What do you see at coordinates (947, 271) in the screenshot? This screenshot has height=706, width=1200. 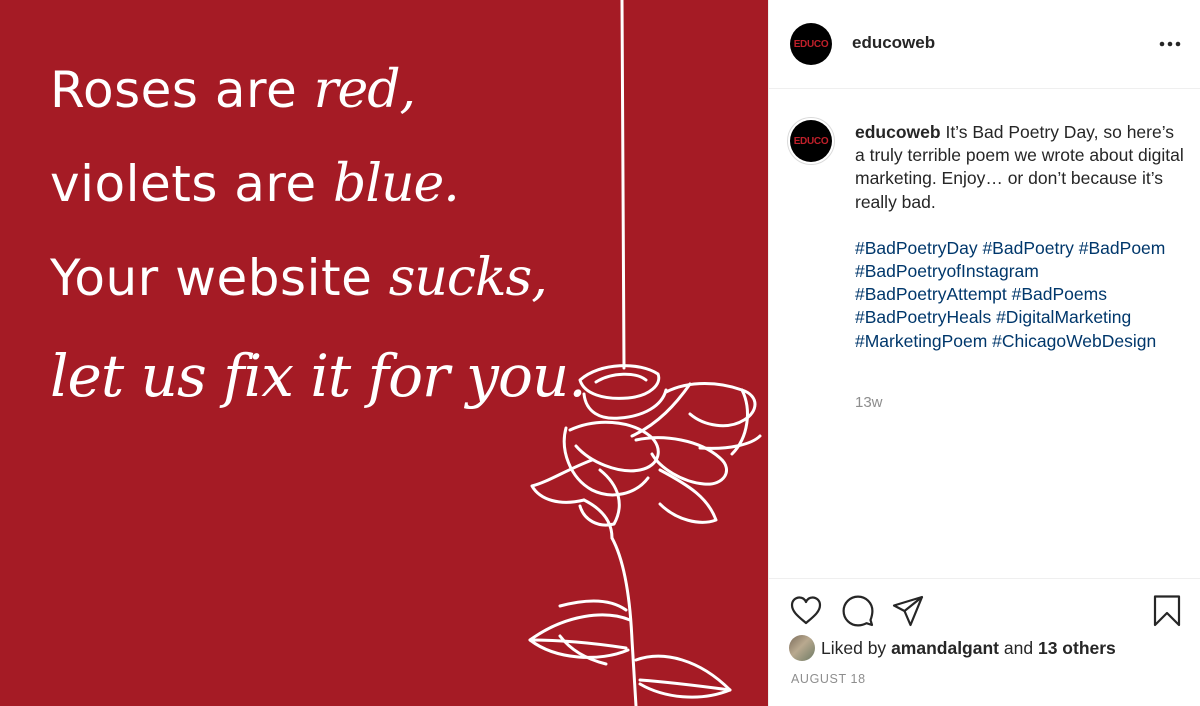 I see `hashtag-link: #BadPoetryofInstagram` at bounding box center [947, 271].